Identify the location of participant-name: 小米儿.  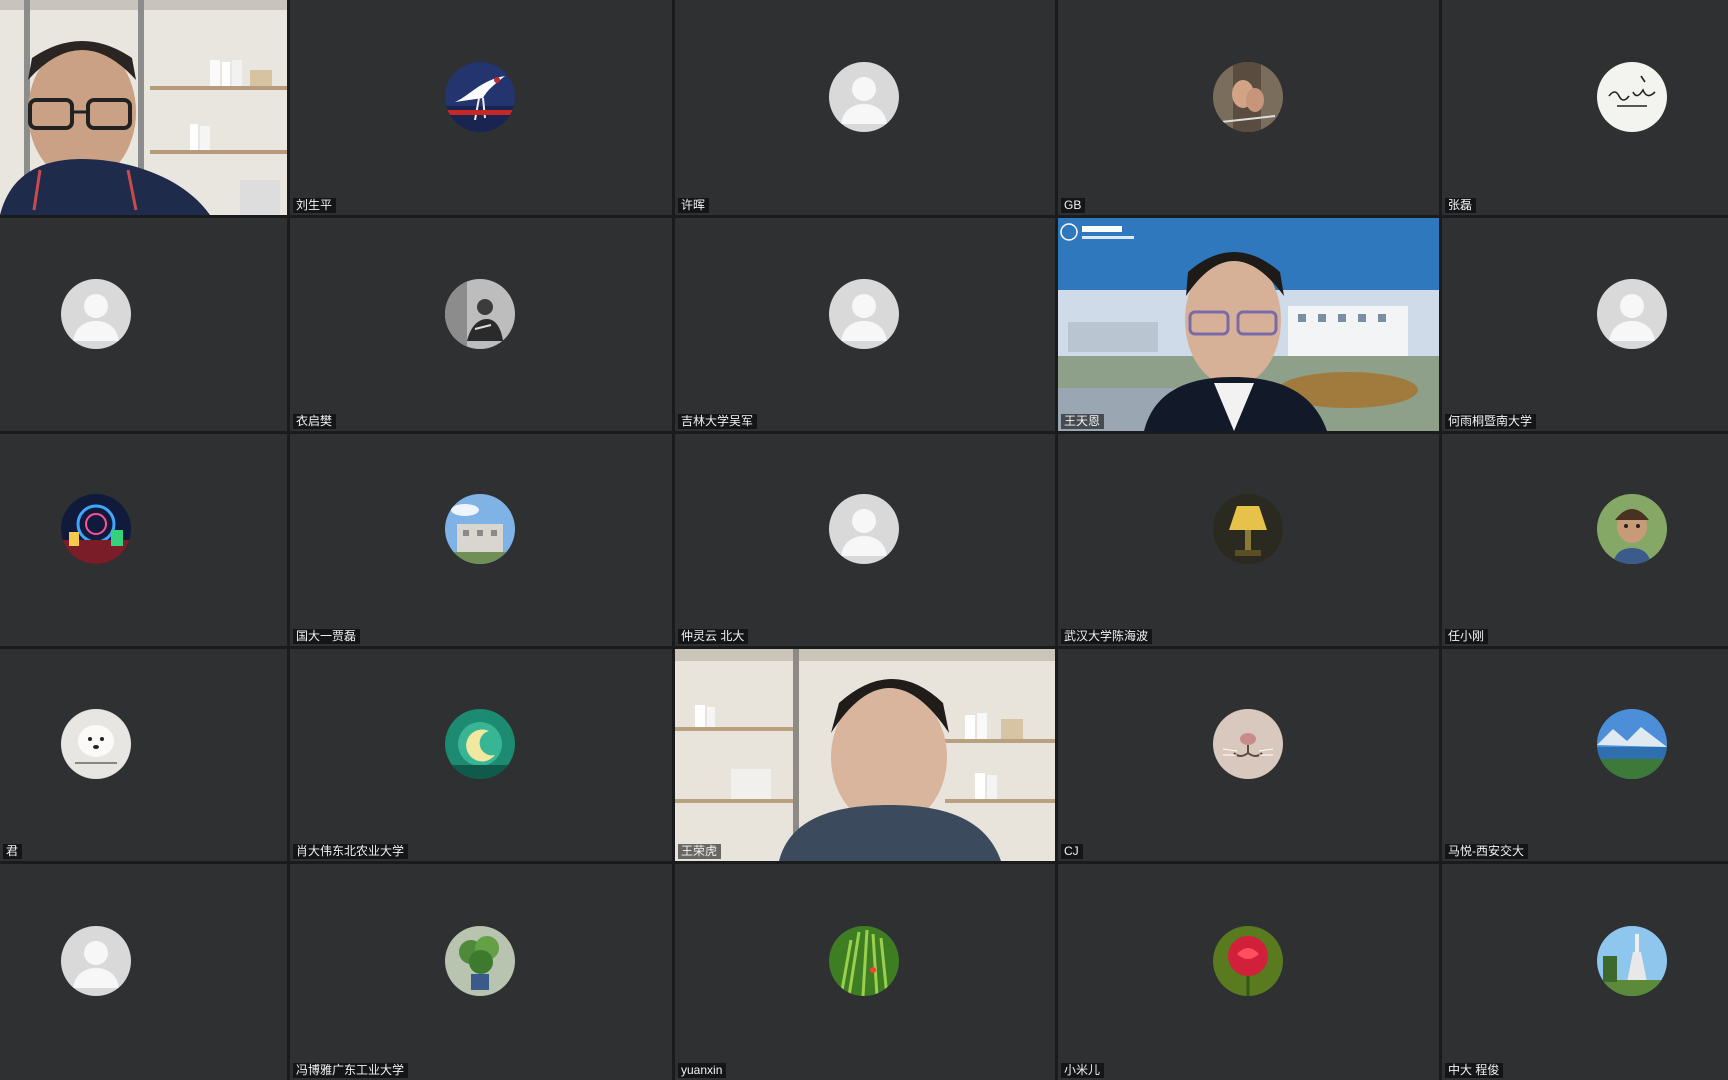
(1083, 1070).